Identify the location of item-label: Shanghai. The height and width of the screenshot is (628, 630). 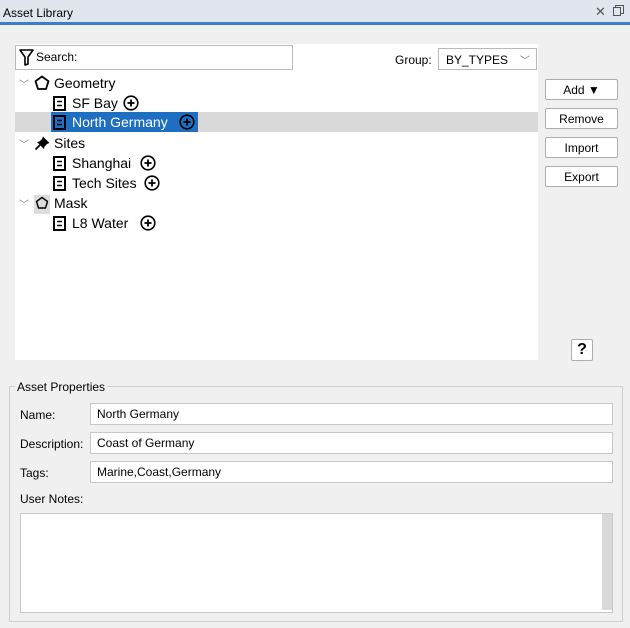
(102, 163).